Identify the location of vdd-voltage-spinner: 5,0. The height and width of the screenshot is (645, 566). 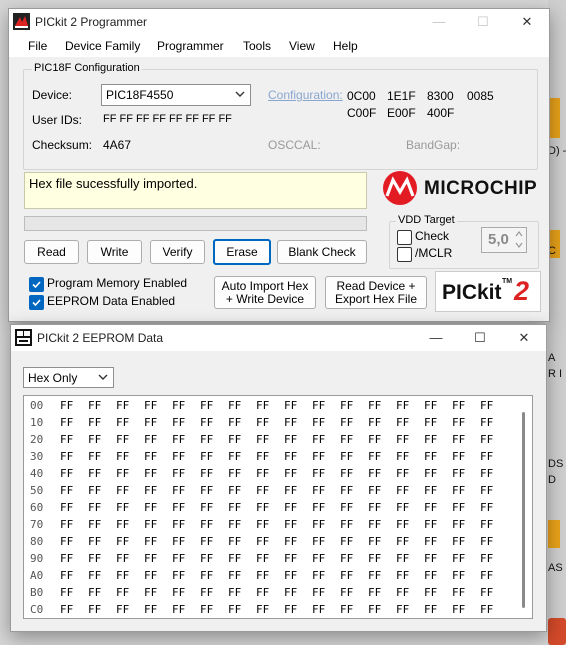
(504, 240).